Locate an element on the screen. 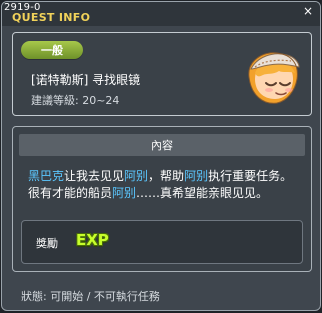 This screenshot has width=322, height=313. quest-status: 狀態: 可開始 / 不可執行任務 is located at coordinates (90, 296).